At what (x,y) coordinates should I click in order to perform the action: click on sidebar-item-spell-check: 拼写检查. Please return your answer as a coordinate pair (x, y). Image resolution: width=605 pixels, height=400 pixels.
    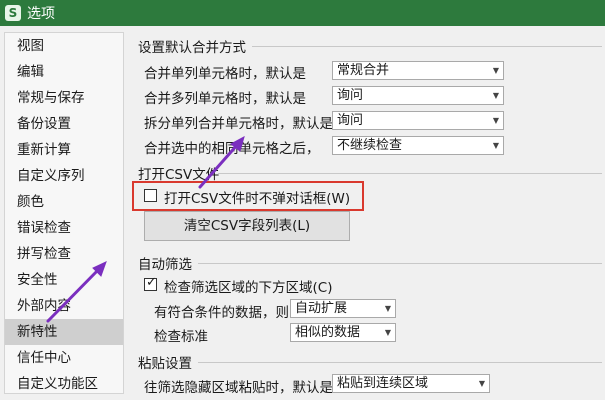
    Looking at the image, I should click on (64, 254).